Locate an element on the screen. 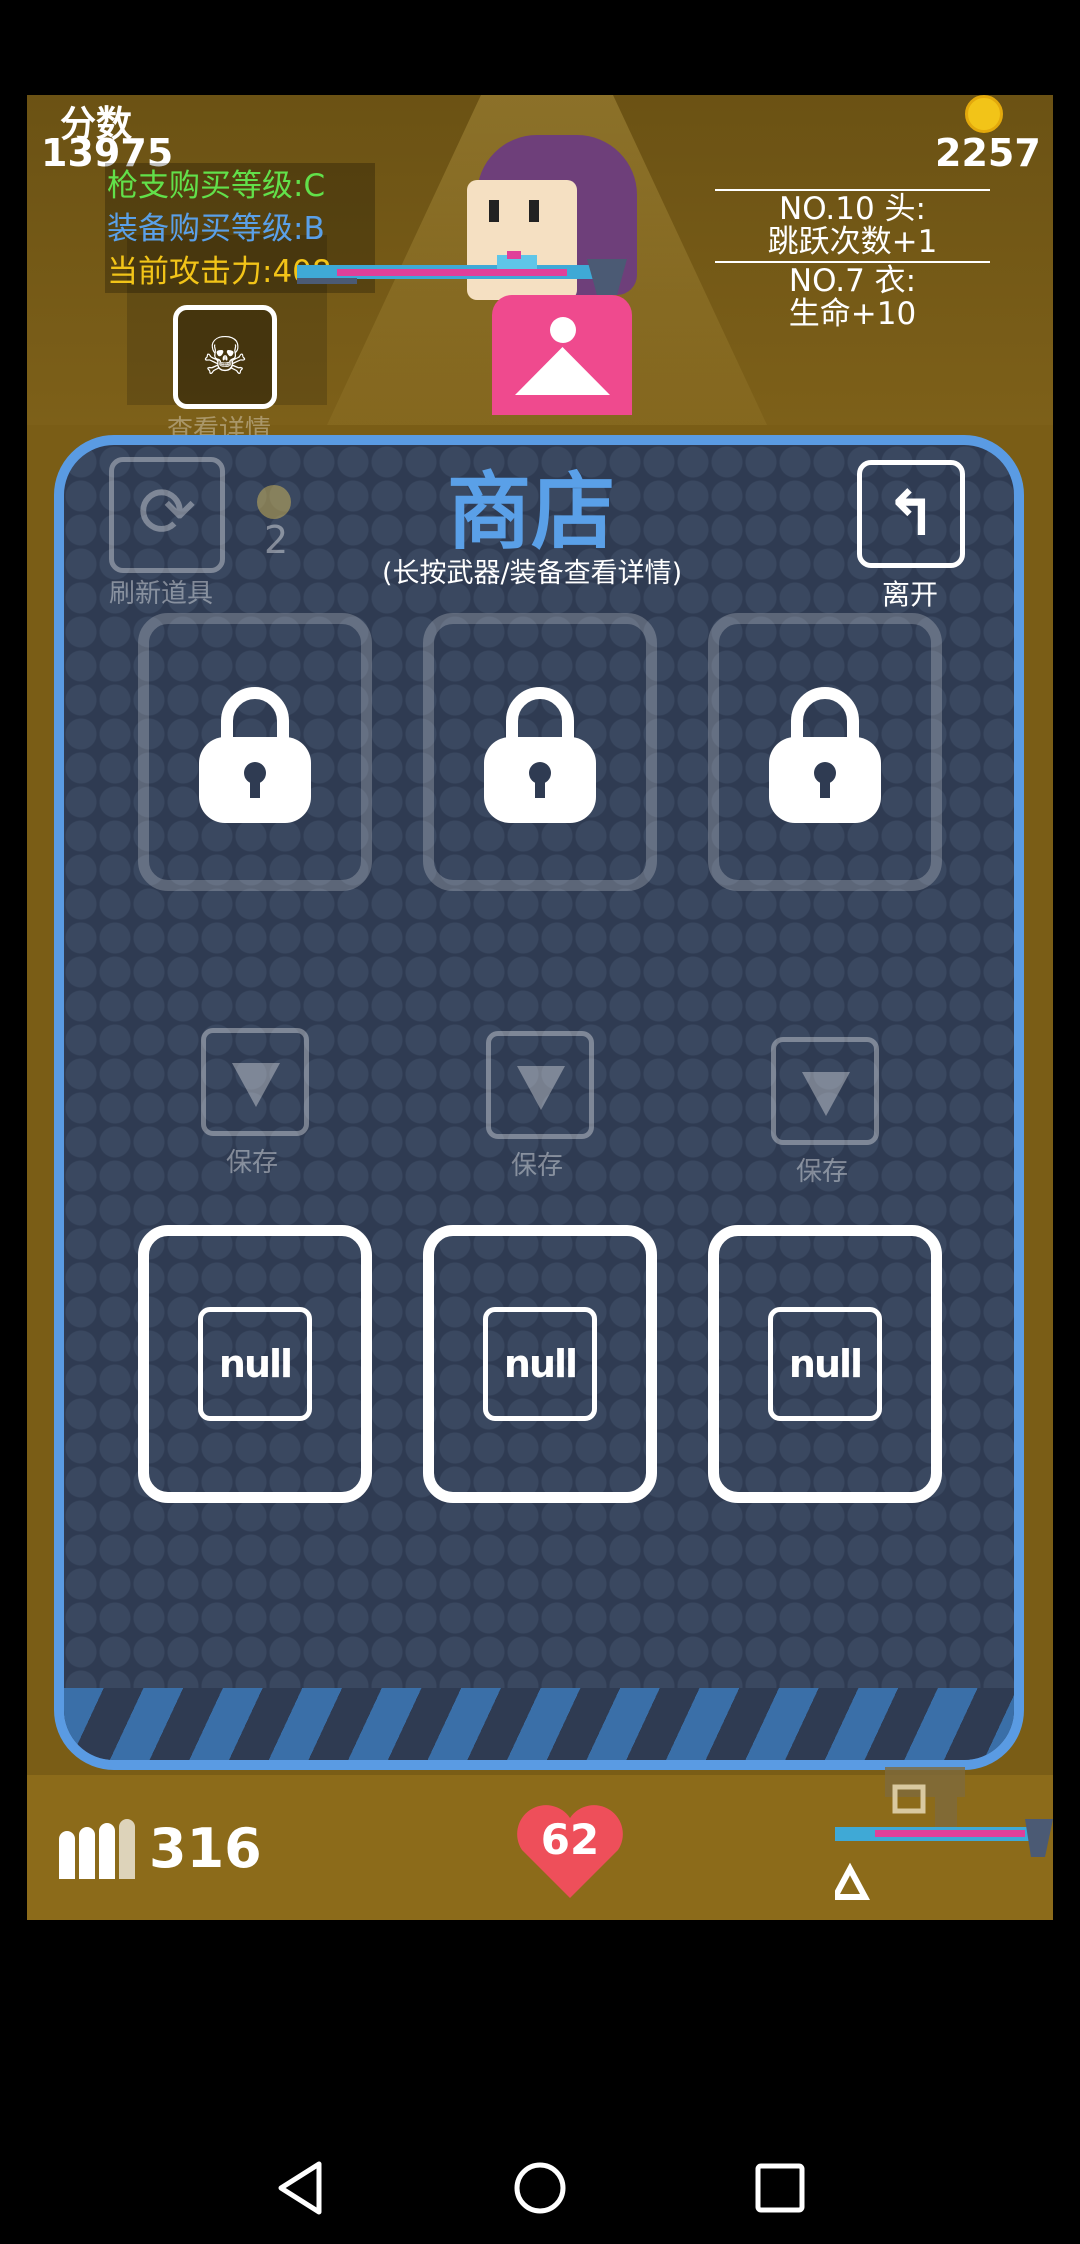 This screenshot has height=2244, width=1080. weapon-switch-icon is located at coordinates (944, 1832).